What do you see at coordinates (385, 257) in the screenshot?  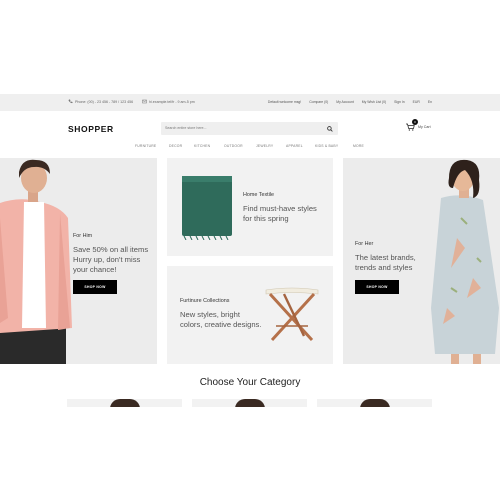 I see `for-her-line-1: The latest brands,` at bounding box center [385, 257].